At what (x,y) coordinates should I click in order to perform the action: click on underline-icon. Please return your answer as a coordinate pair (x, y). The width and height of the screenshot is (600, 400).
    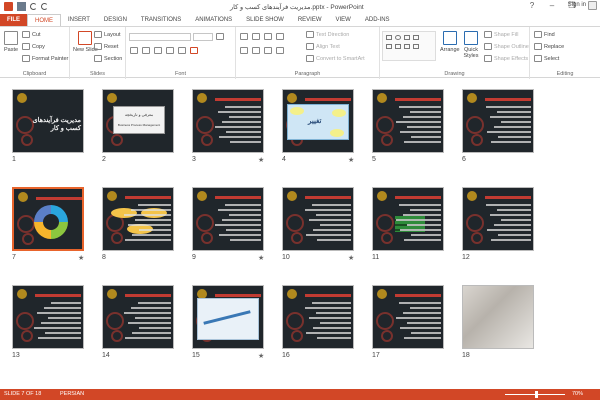
    Looking at the image, I should click on (158, 50).